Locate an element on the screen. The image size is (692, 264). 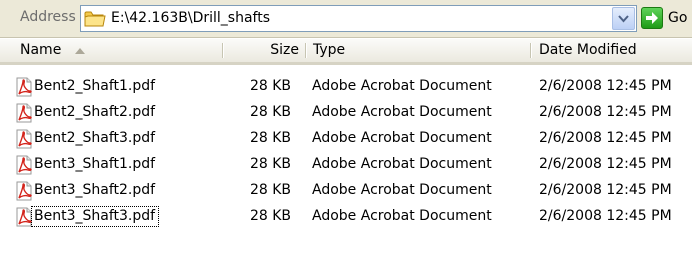
sort-ascending-icon is located at coordinates (80, 51).